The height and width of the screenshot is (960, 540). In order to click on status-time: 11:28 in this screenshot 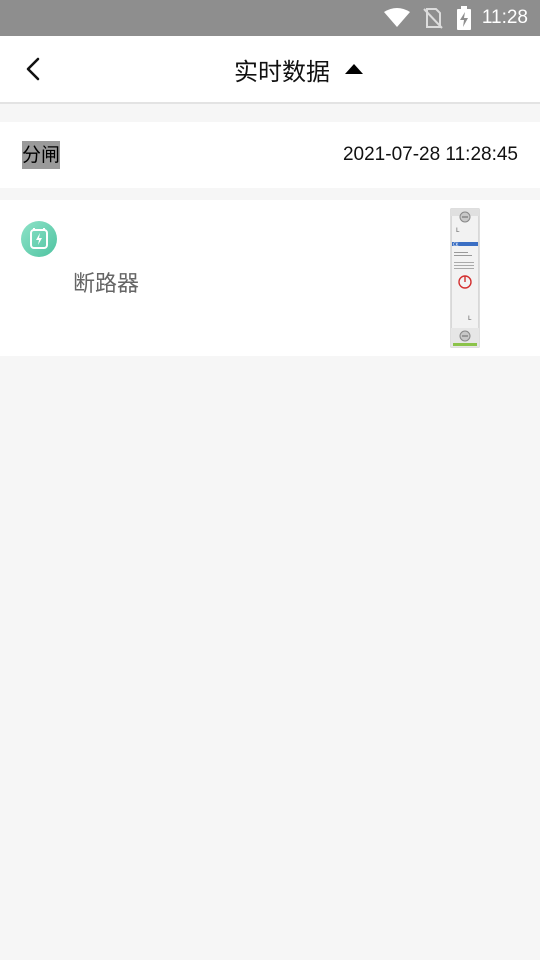, I will do `click(504, 17)`.